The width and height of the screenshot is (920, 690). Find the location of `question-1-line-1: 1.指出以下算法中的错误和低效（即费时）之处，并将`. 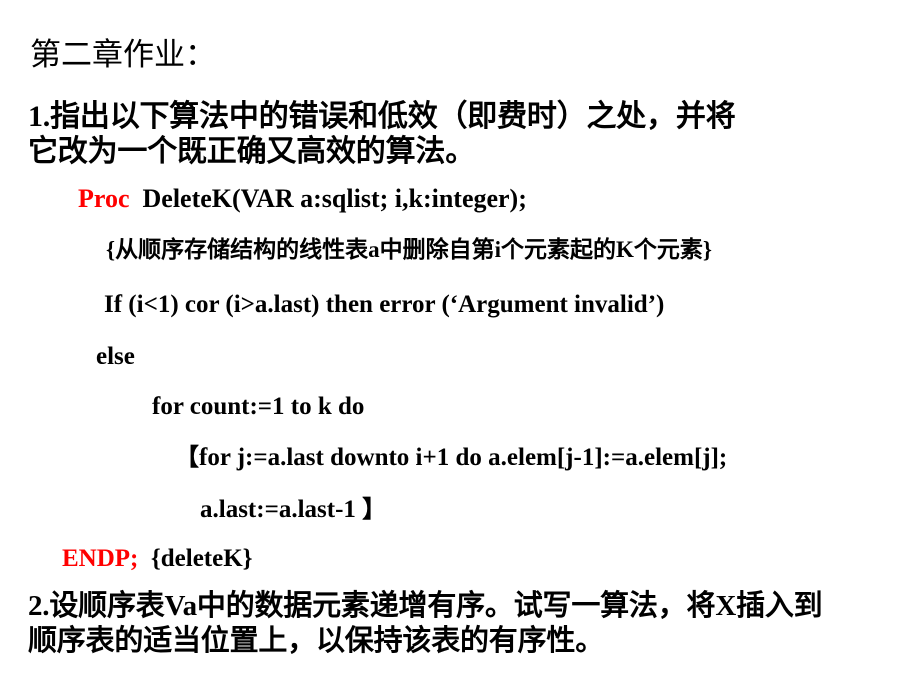

question-1-line-1: 1.指出以下算法中的错误和低效（即费时）之处，并将 is located at coordinates (382, 116).